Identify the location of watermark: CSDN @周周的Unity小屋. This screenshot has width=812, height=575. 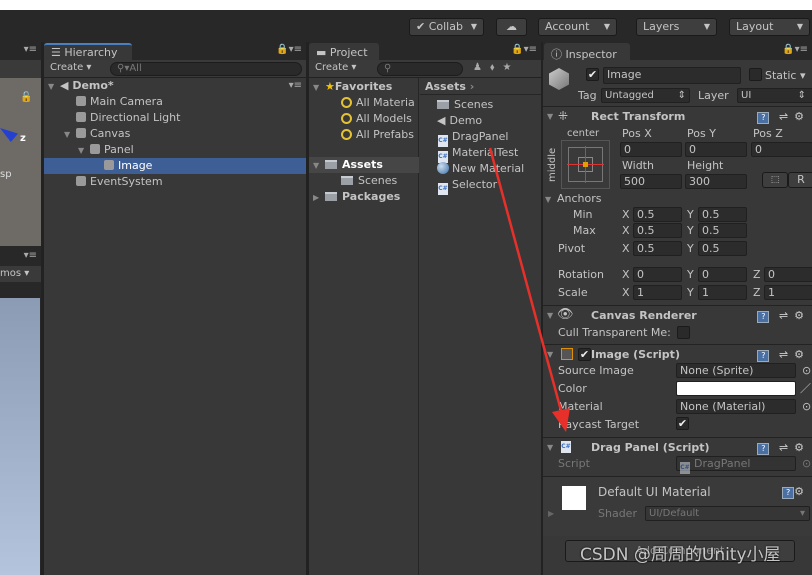
(680, 555).